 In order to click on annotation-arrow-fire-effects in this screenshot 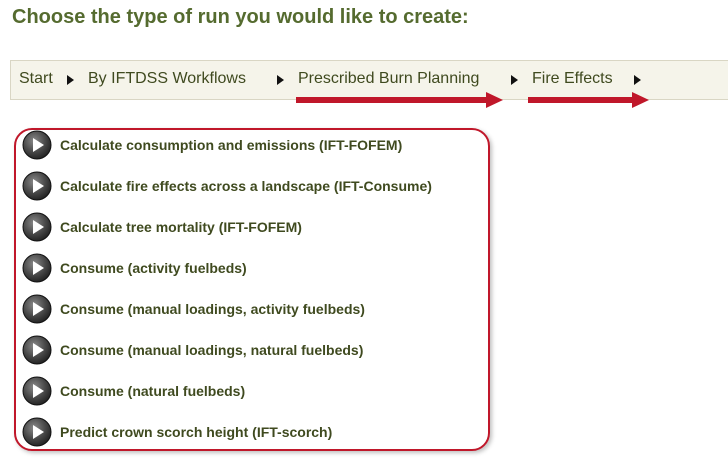, I will do `click(588, 100)`.